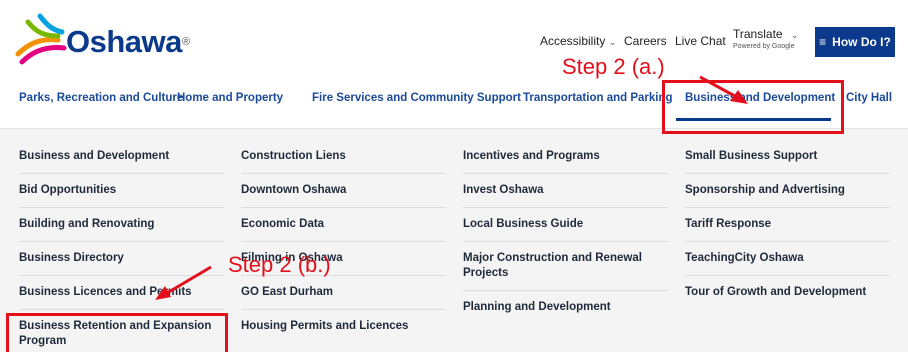  I want to click on annotation-arrow-b, so click(183, 282).